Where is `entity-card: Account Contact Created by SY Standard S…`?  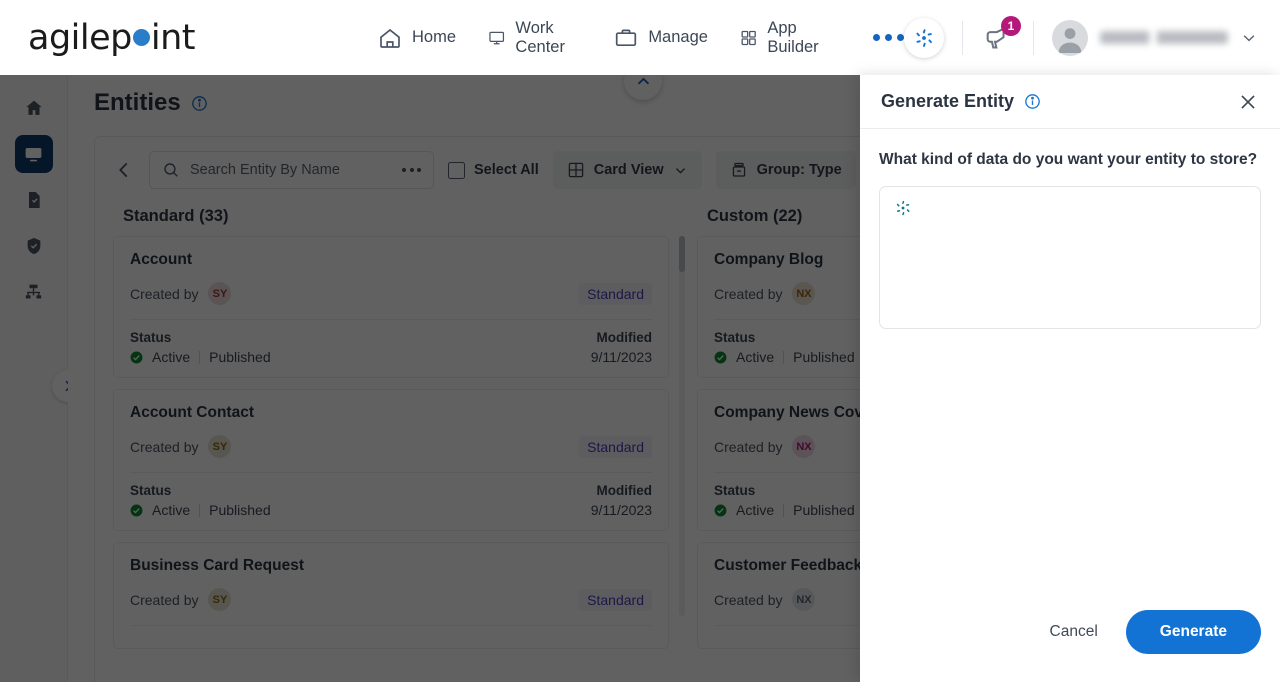 entity-card: Account Contact Created by SY Standard S… is located at coordinates (391, 460).